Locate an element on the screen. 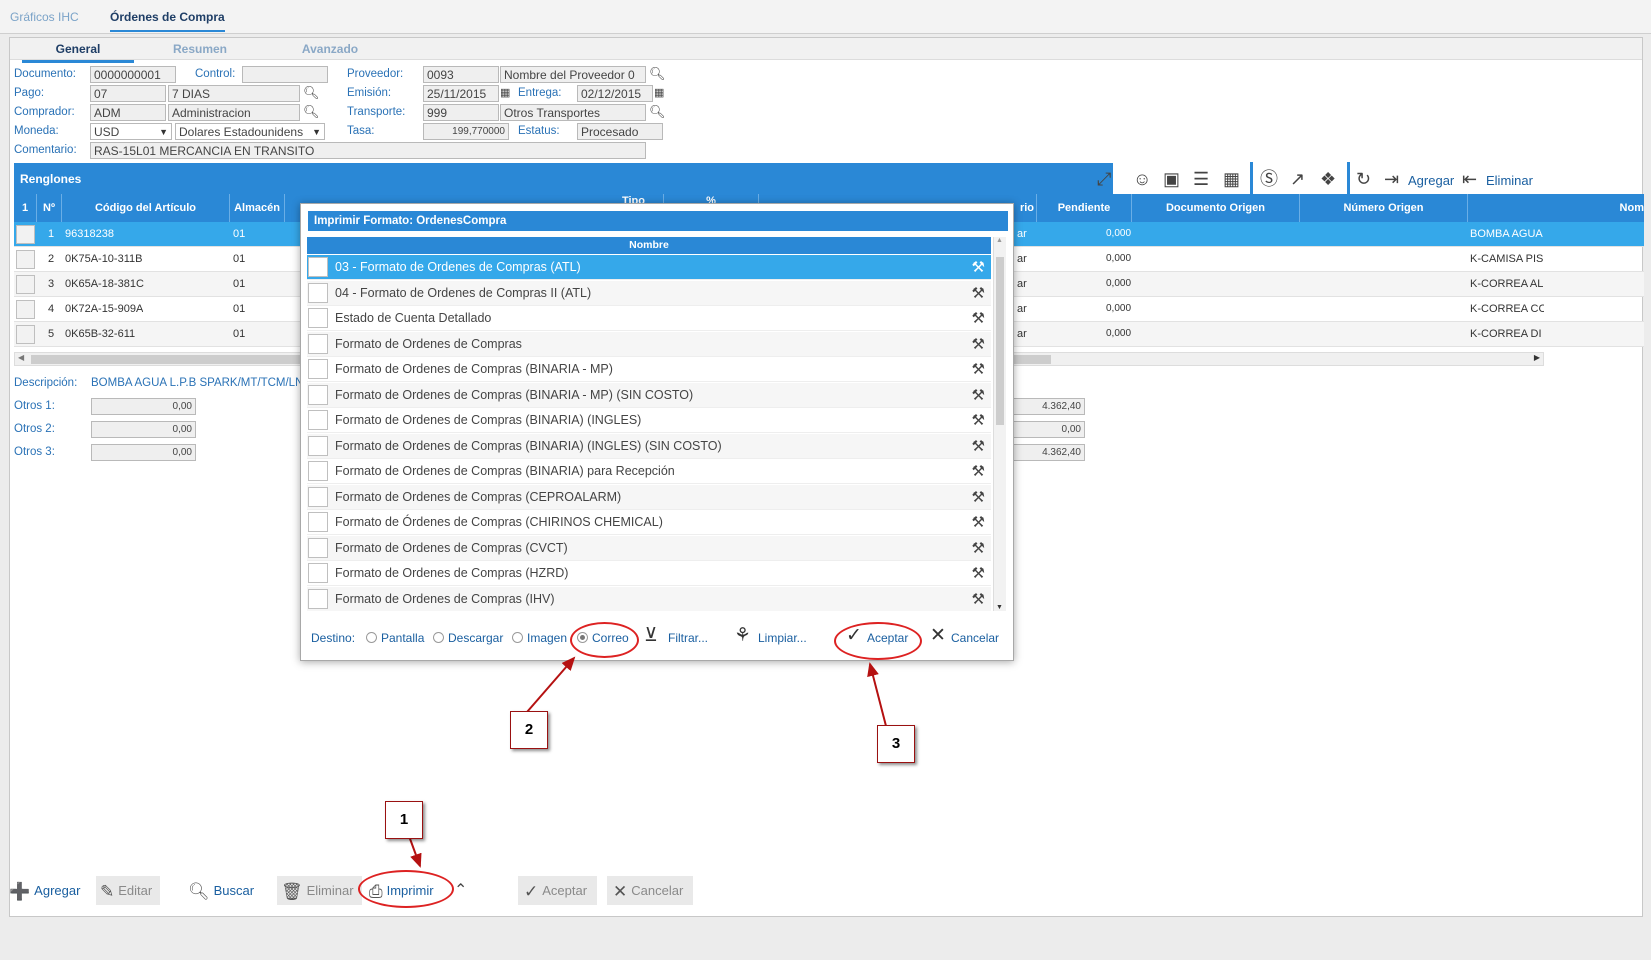 This screenshot has width=1651, height=960. callout-1: 1 is located at coordinates (404, 820).